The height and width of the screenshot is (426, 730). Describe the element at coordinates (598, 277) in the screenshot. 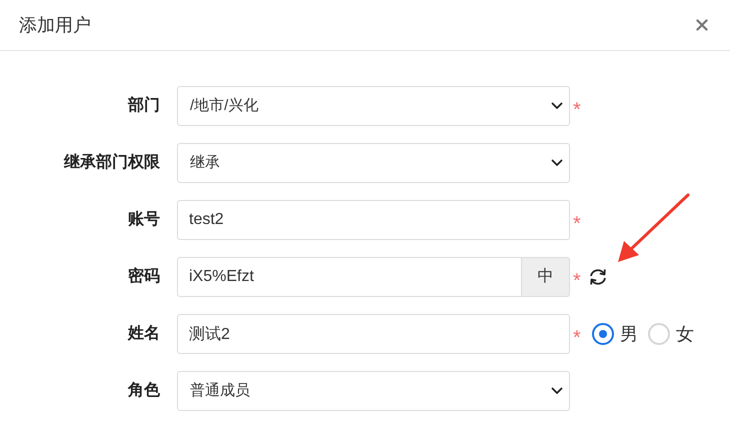

I see `refresh-icon` at that location.